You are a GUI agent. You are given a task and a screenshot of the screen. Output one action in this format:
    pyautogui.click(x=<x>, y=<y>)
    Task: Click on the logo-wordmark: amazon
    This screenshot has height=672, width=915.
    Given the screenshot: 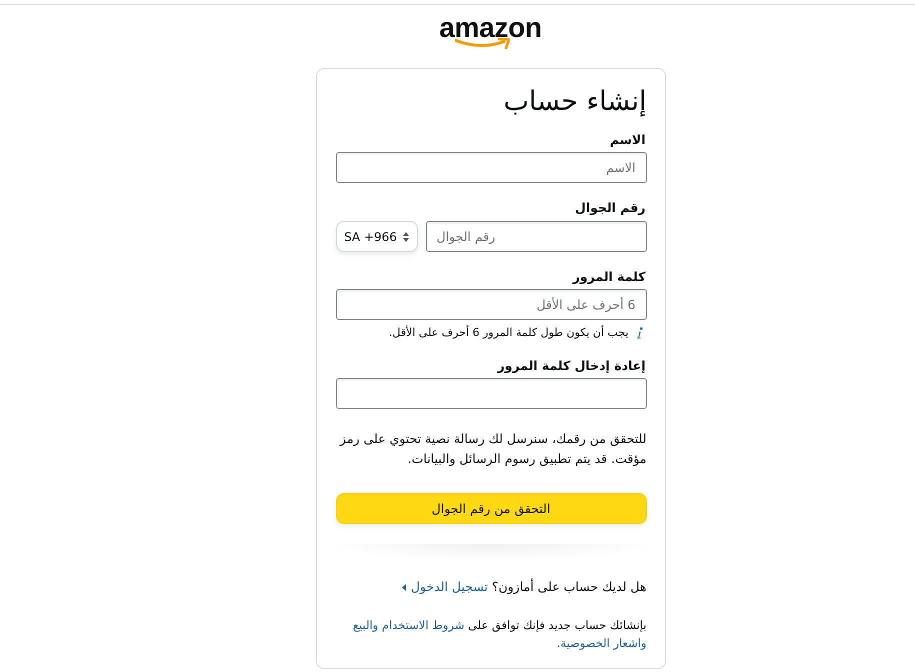 What is the action you would take?
    pyautogui.click(x=490, y=28)
    